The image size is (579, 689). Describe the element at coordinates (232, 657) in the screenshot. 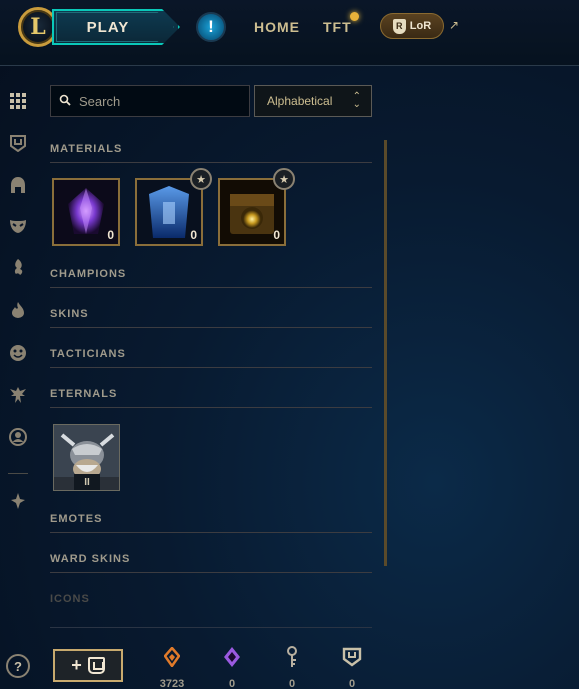

I see `mythic-essence-icon` at that location.